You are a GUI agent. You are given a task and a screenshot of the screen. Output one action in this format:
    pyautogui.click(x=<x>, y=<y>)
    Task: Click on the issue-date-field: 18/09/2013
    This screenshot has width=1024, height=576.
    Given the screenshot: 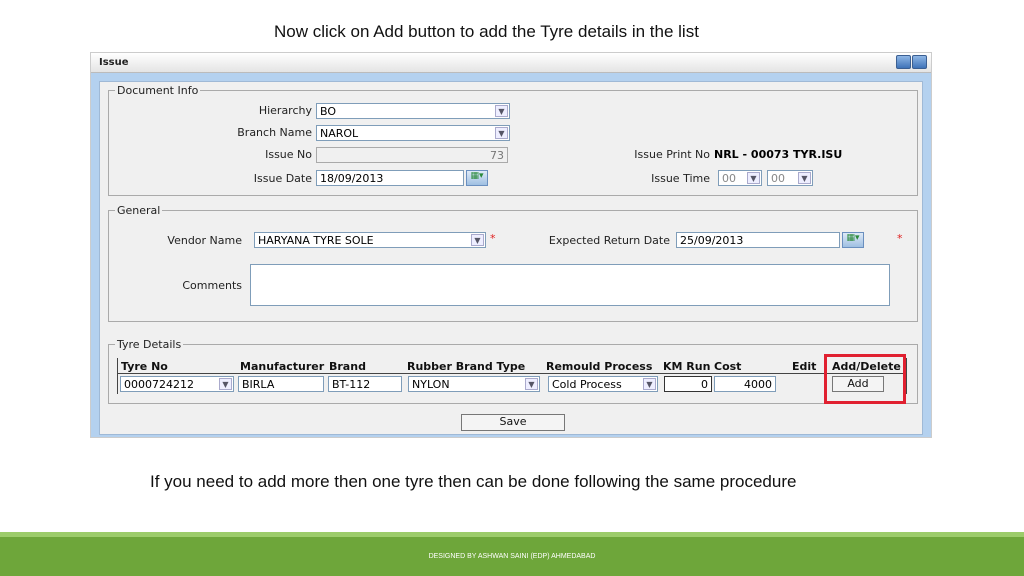 What is the action you would take?
    pyautogui.click(x=390, y=178)
    